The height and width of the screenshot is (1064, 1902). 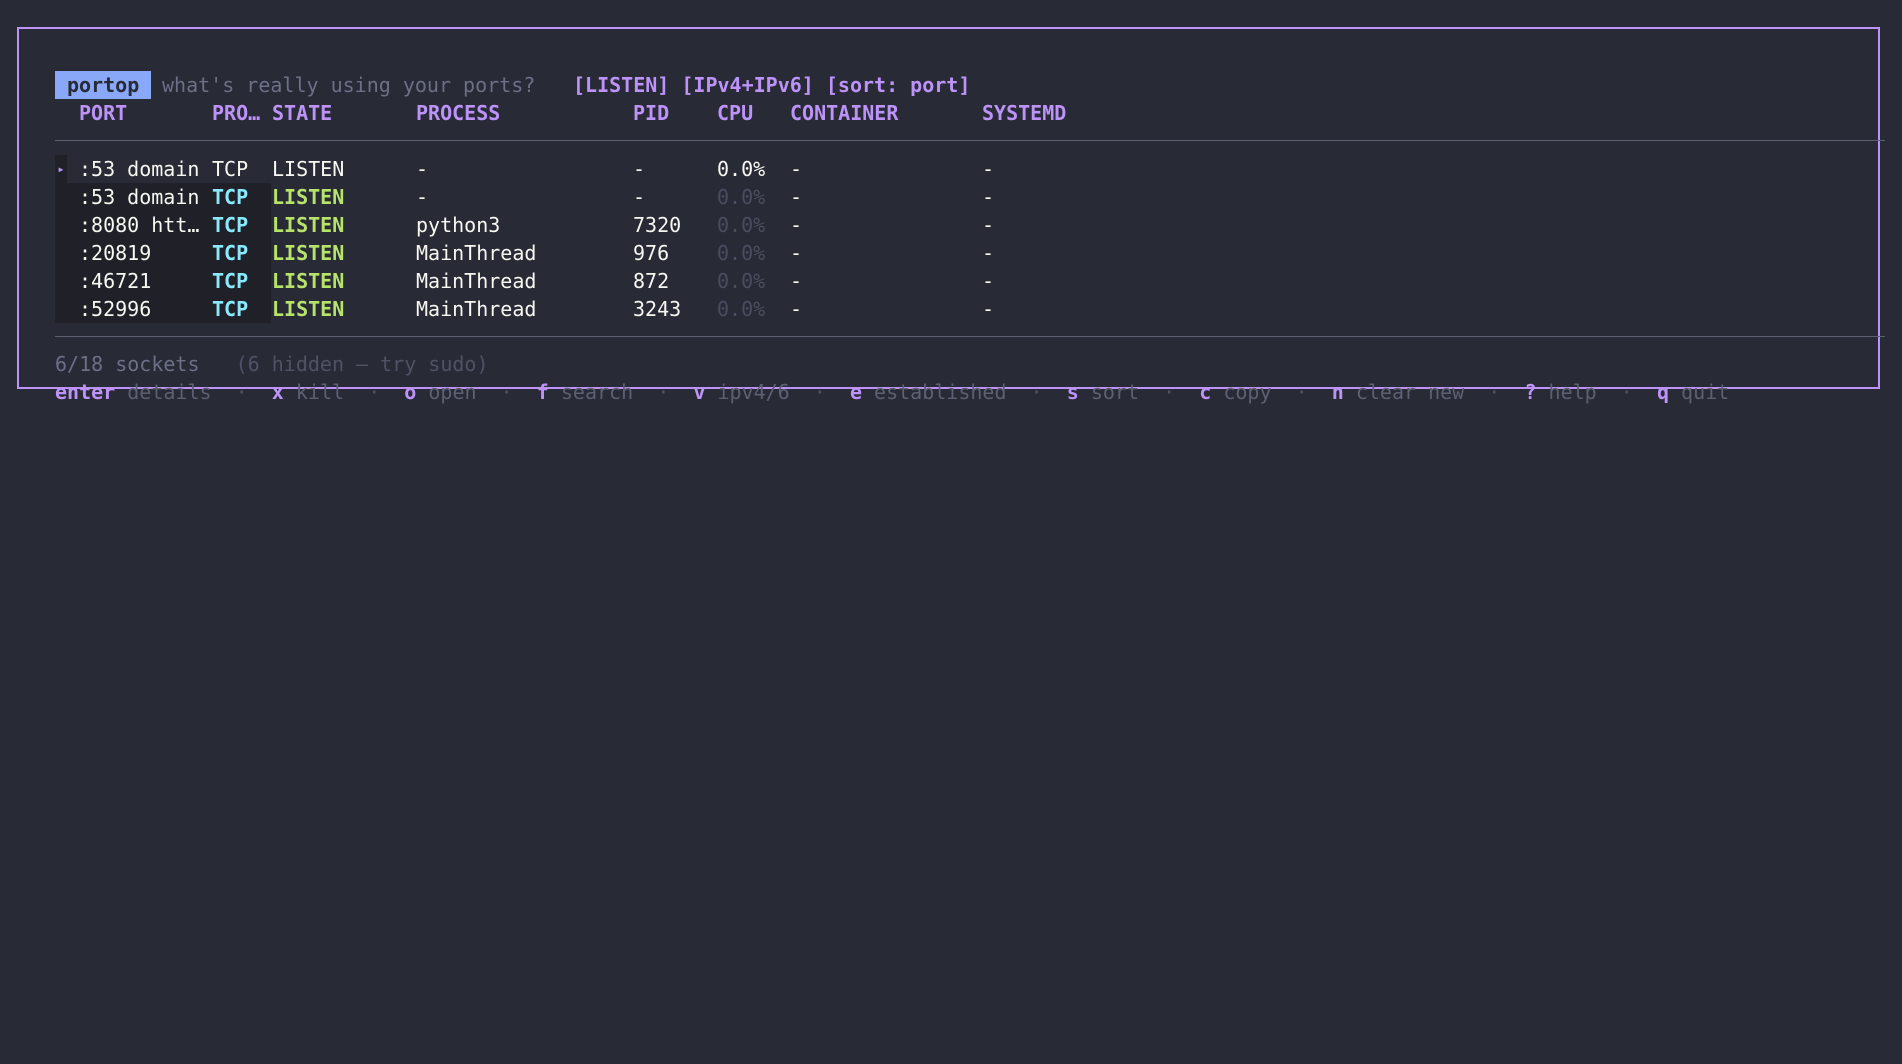 I want to click on keybind-action: ipv4/6, so click(x=753, y=392).